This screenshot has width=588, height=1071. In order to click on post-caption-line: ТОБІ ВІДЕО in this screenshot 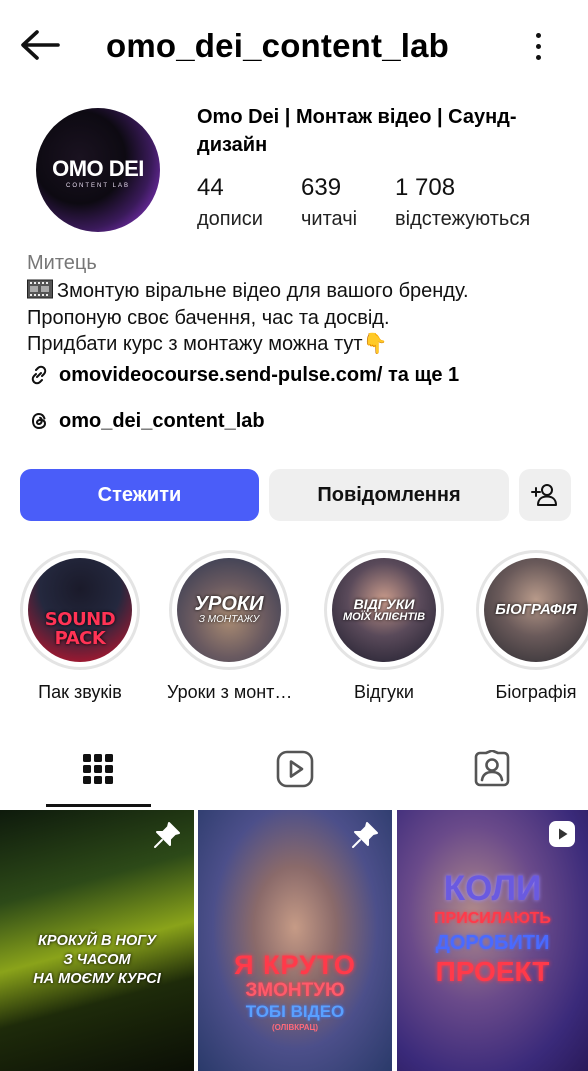, I will do `click(295, 1011)`.